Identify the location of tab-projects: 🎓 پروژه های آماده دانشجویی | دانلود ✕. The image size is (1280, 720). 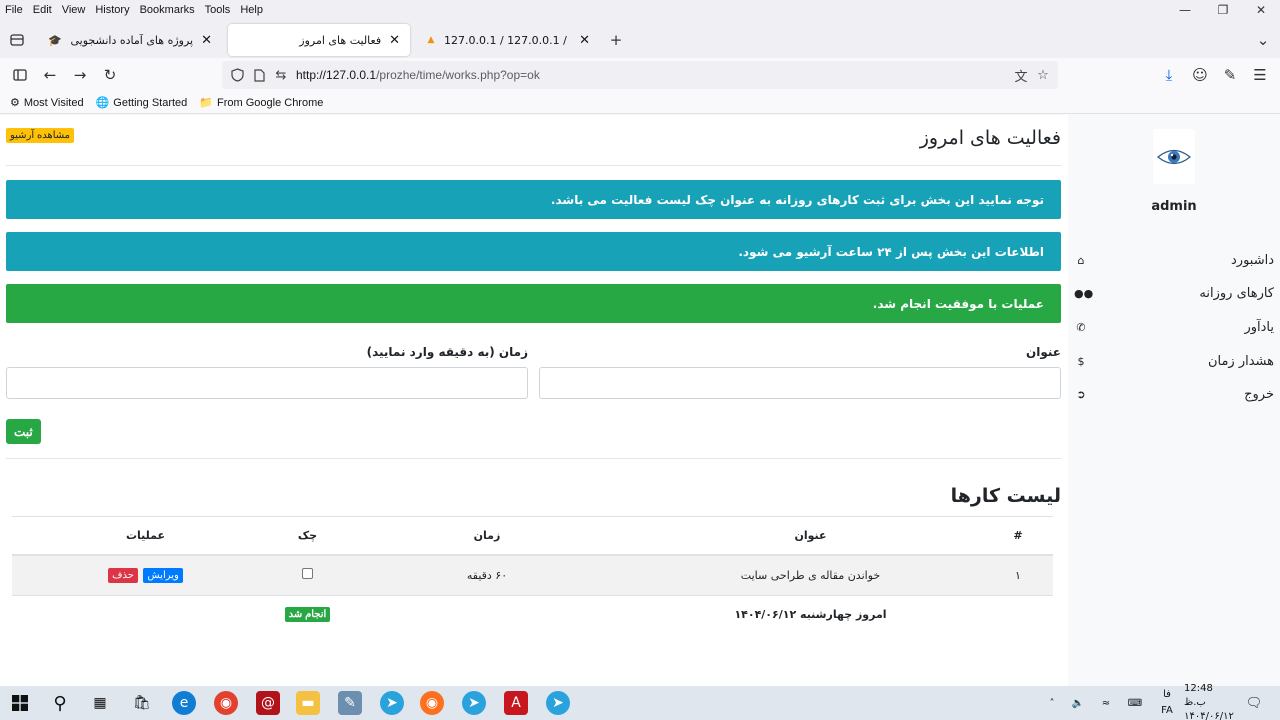
(130, 40).